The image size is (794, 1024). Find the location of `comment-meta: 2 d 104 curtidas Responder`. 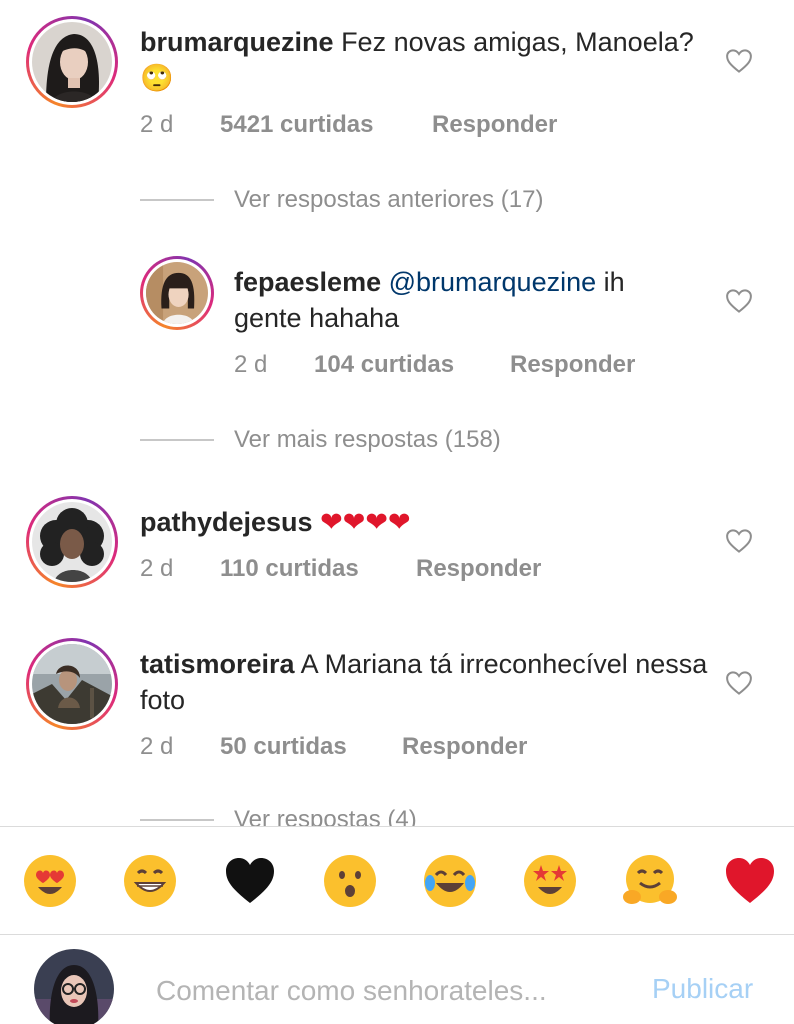

comment-meta: 2 d 104 curtidas Responder is located at coordinates (434, 365).